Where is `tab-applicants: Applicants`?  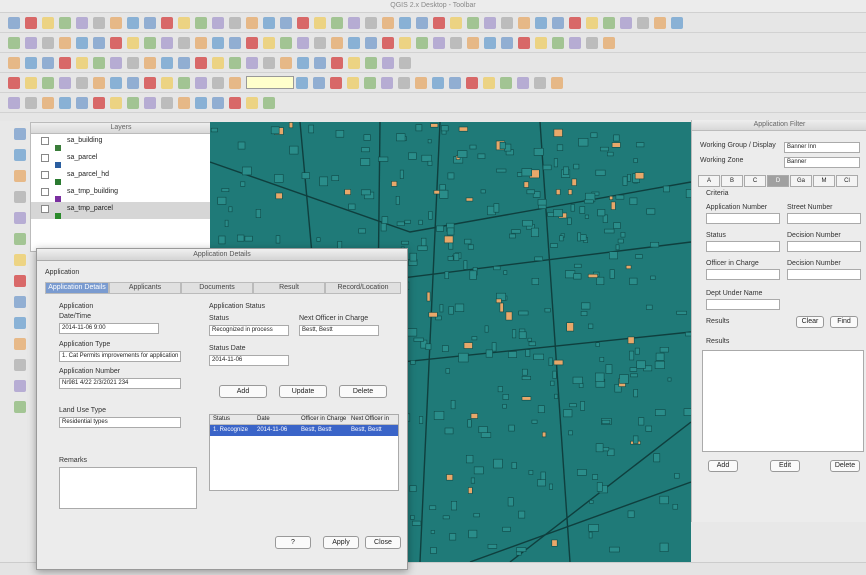
tab-applicants: Applicants is located at coordinates (145, 288).